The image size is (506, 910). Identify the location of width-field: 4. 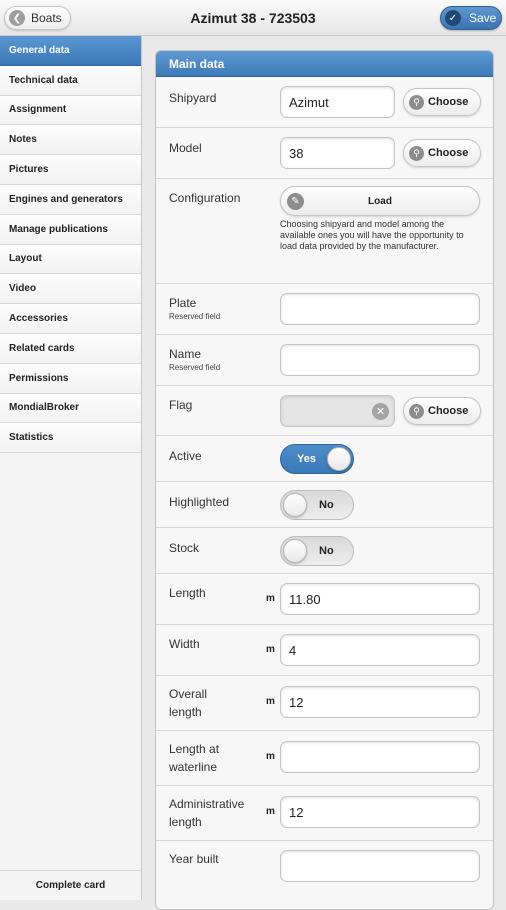
(380, 650).